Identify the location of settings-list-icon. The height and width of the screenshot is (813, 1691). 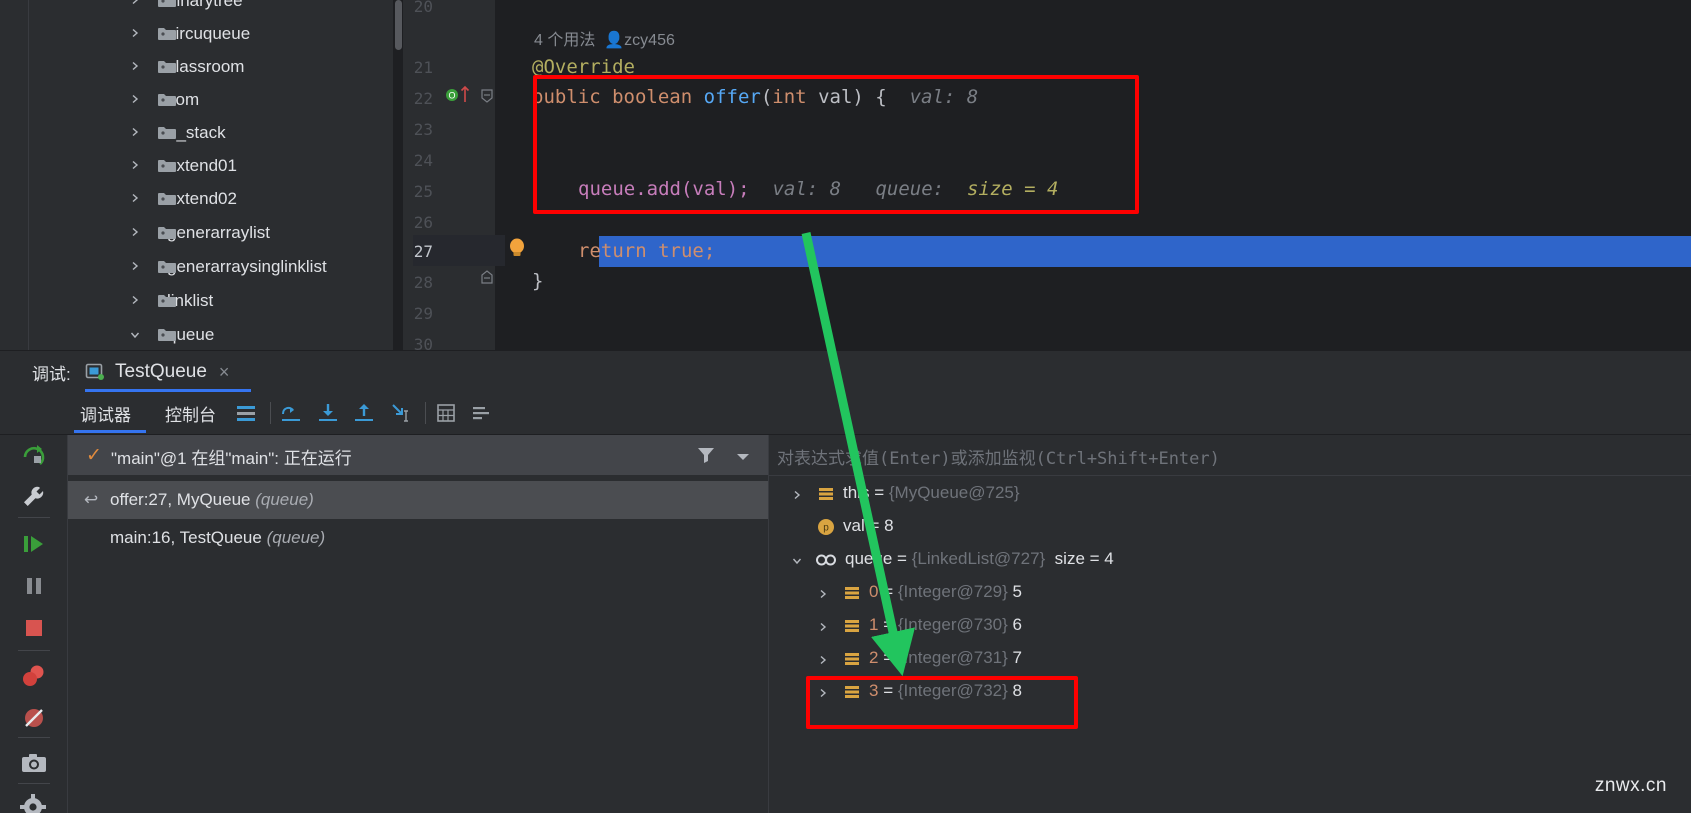
(481, 413).